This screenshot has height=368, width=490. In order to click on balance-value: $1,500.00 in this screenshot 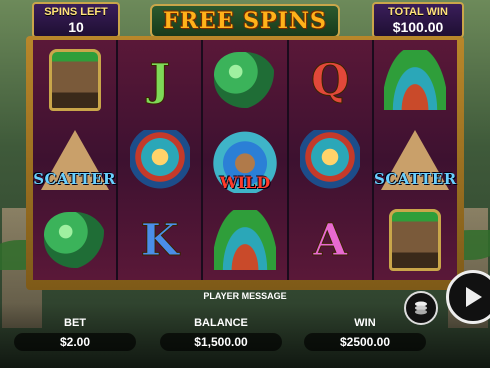, I will do `click(221, 342)`.